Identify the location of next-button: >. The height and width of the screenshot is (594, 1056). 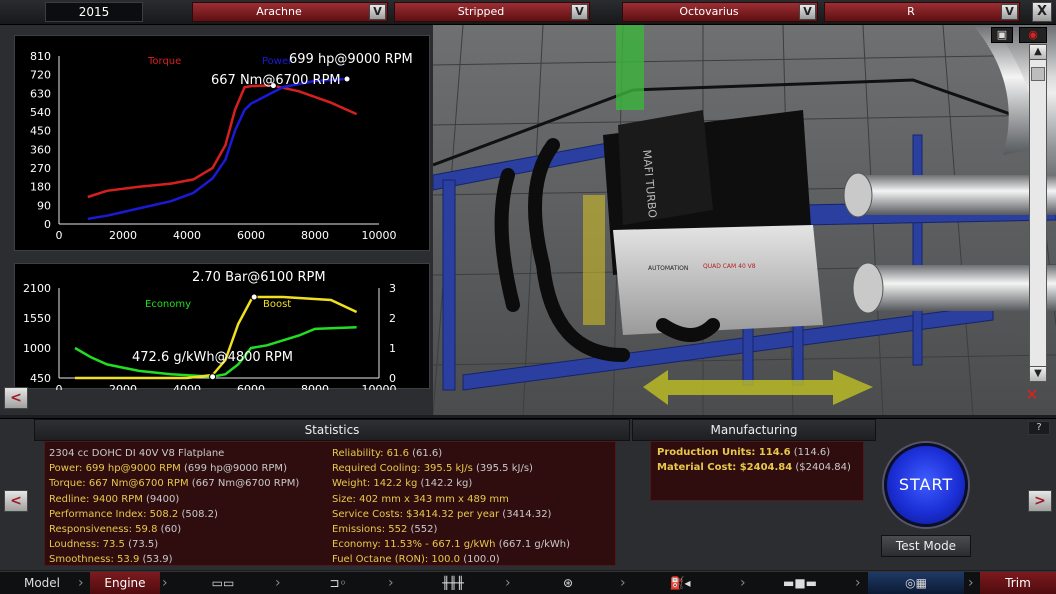
(1040, 501).